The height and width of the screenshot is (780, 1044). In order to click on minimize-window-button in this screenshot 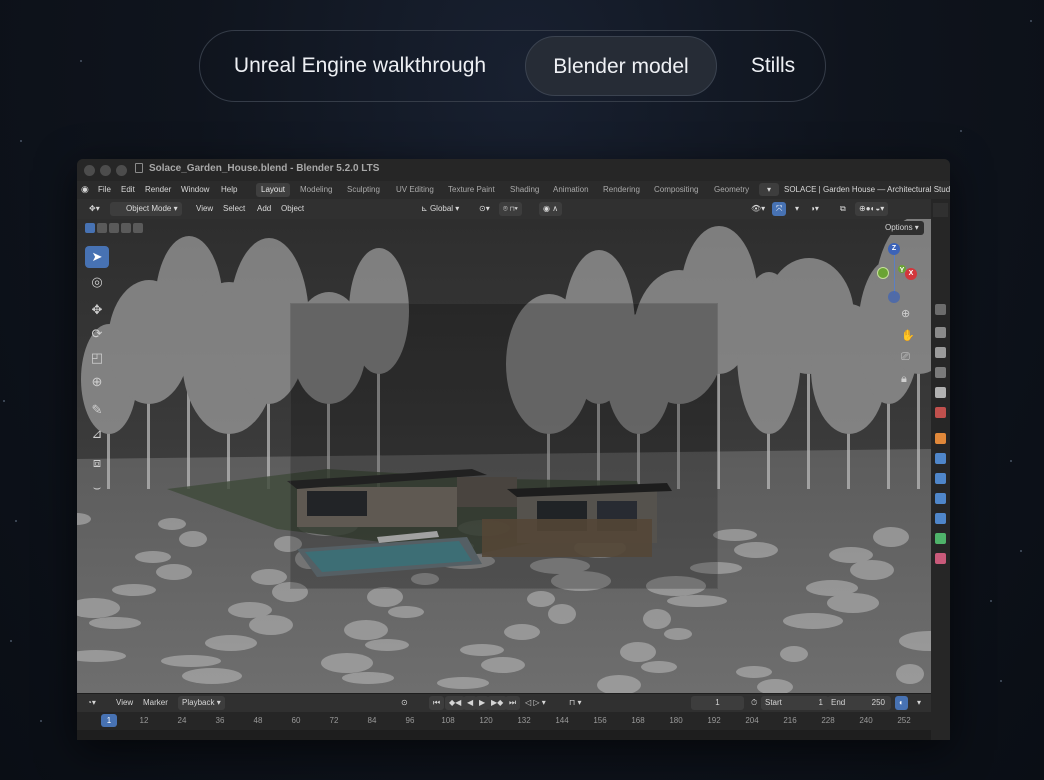, I will do `click(105, 170)`.